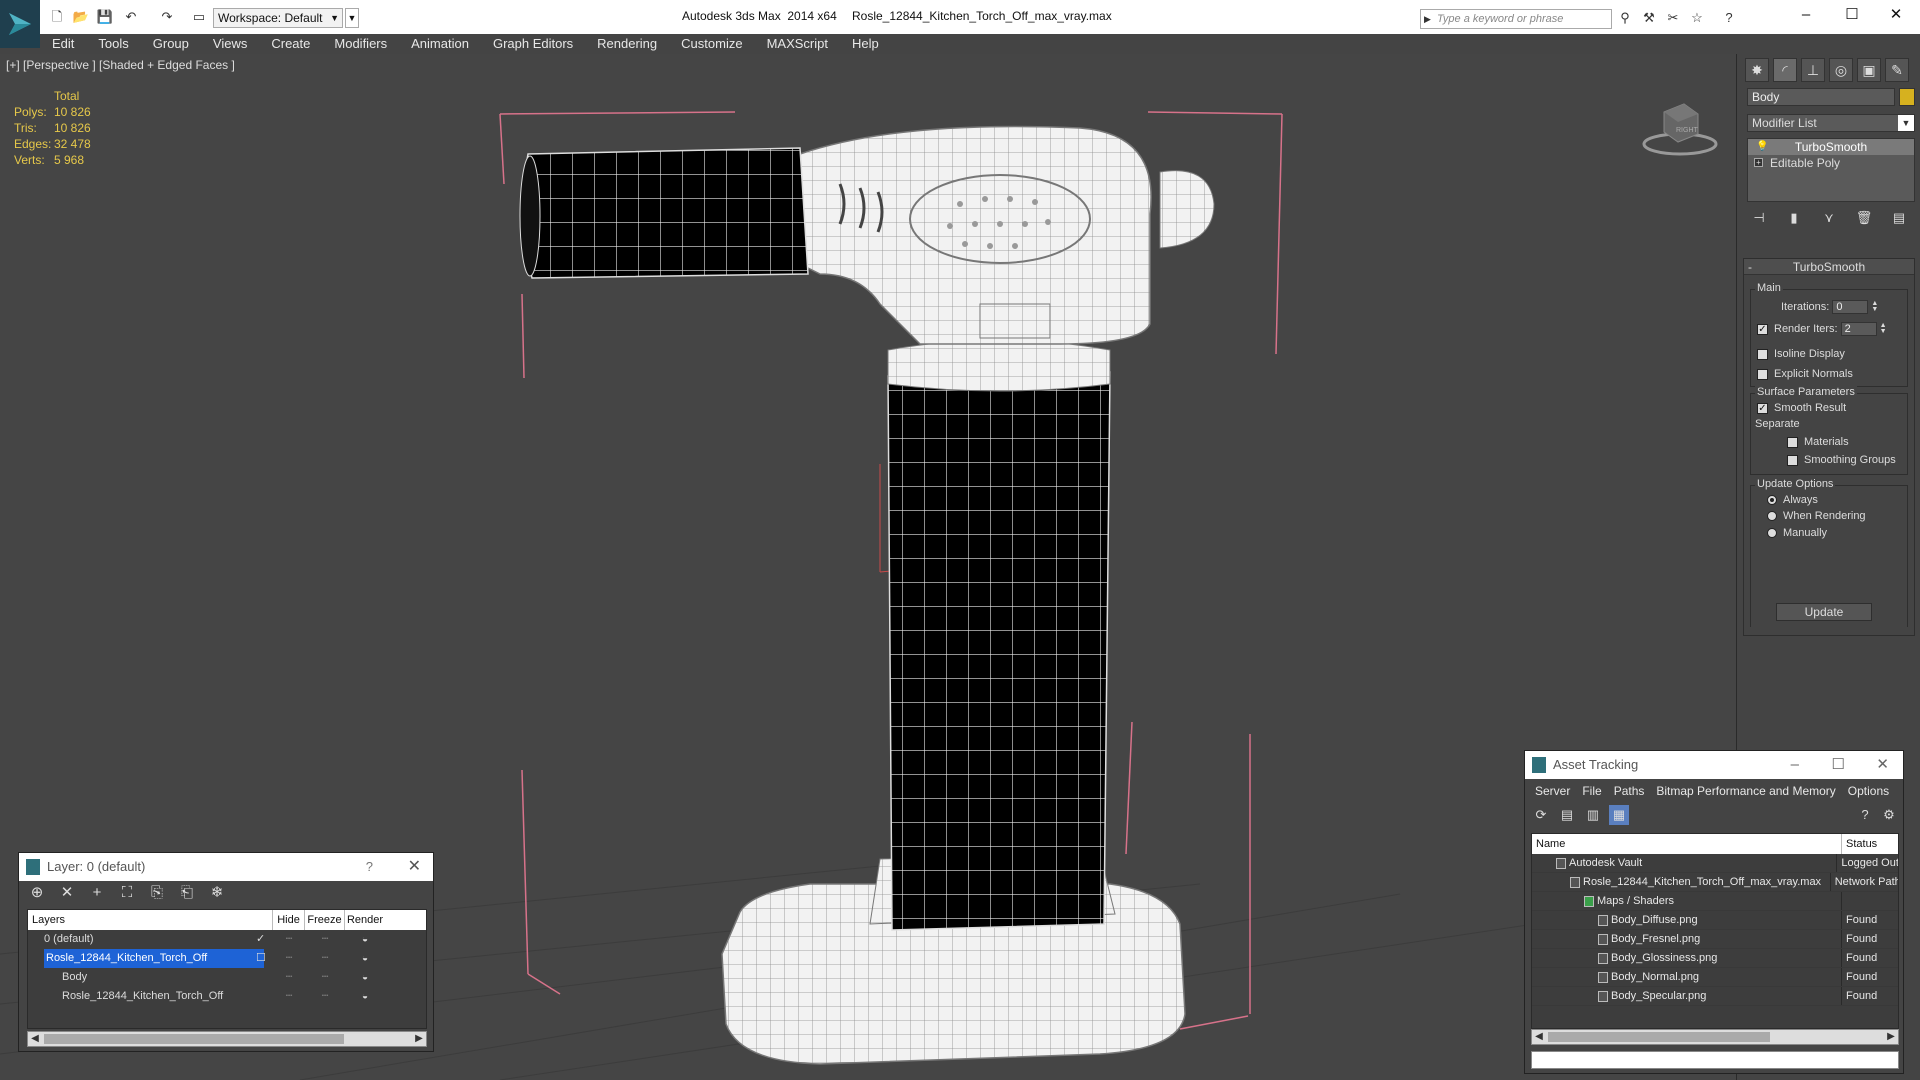 The image size is (1920, 1080). I want to click on configure-modifier-sets-icon: ▤, so click(1899, 219).